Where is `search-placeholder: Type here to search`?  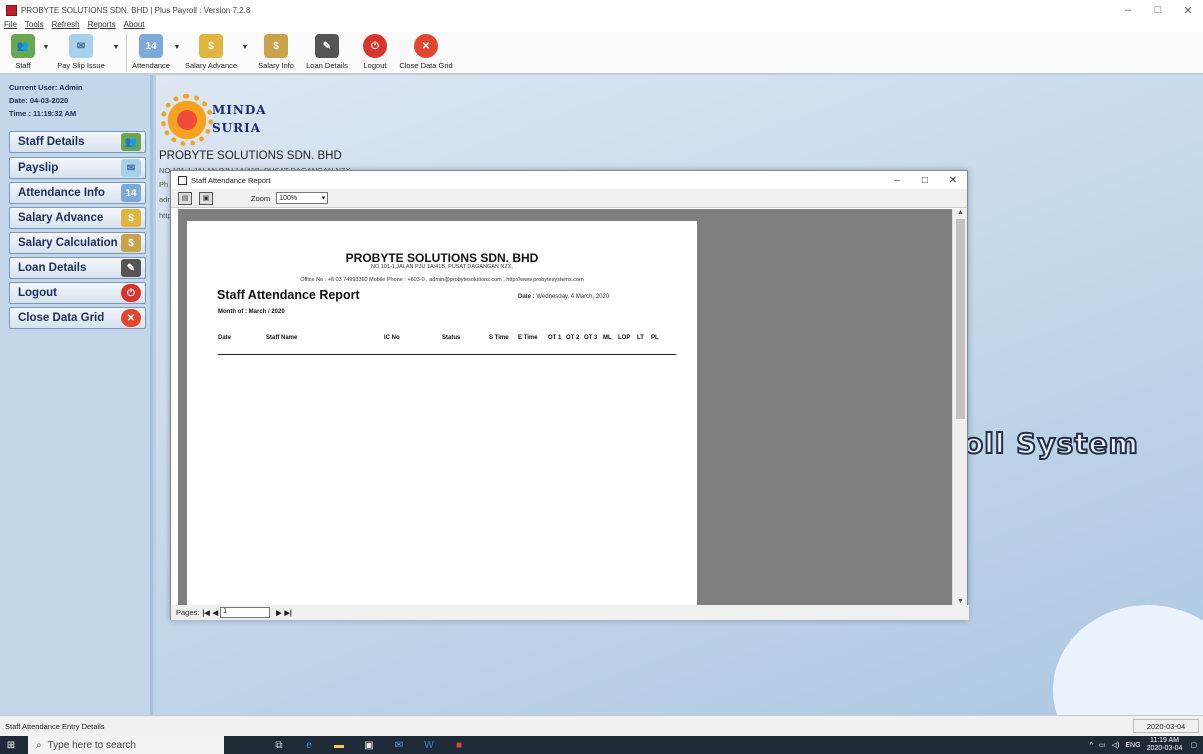
search-placeholder: Type here to search is located at coordinates (91, 745).